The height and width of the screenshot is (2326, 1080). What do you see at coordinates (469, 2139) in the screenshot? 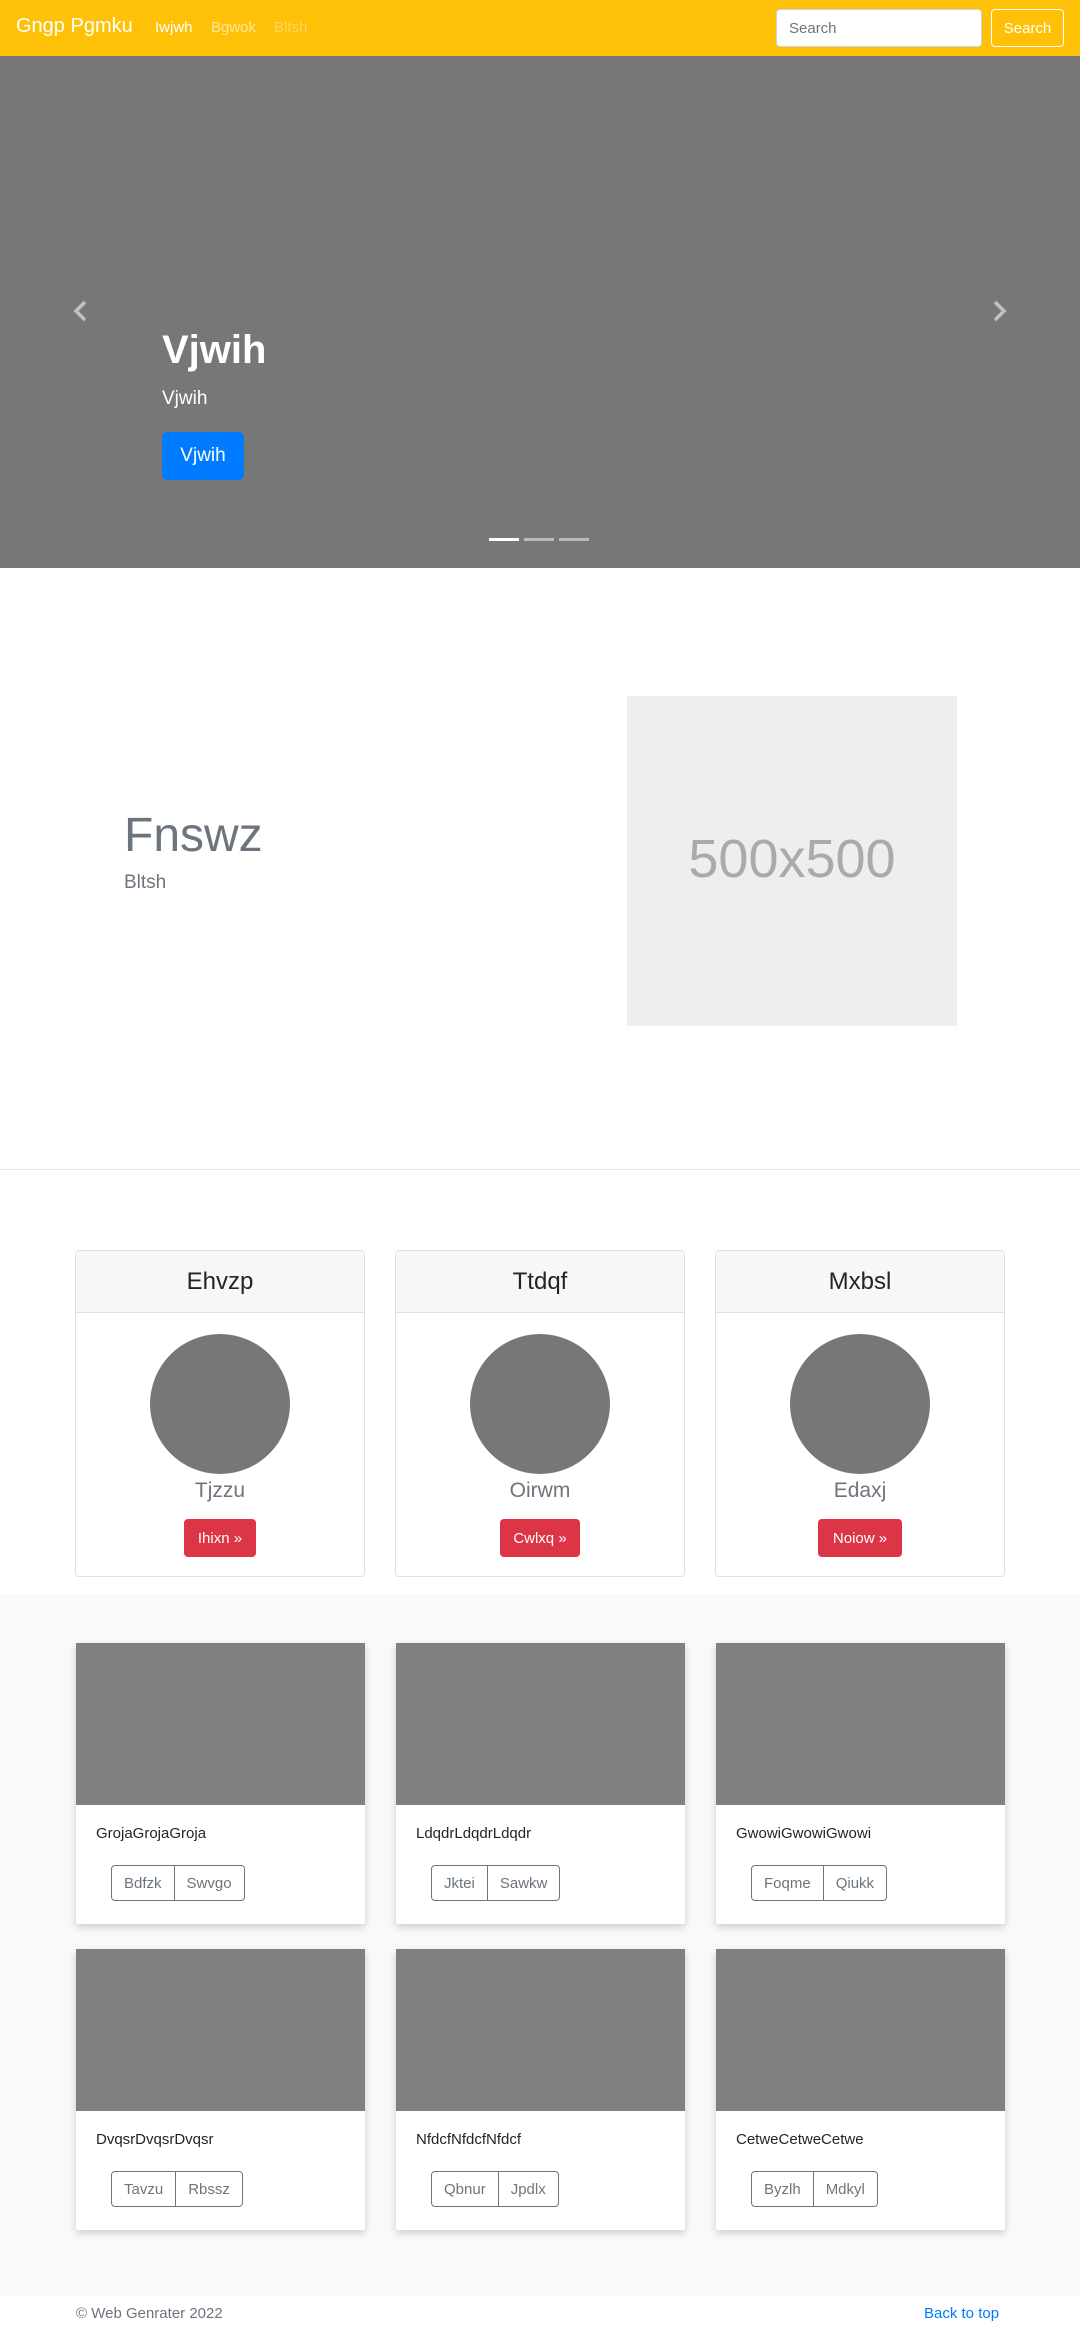
I see `gallery-card-text: NfdcfNfdcfNfdcf` at bounding box center [469, 2139].